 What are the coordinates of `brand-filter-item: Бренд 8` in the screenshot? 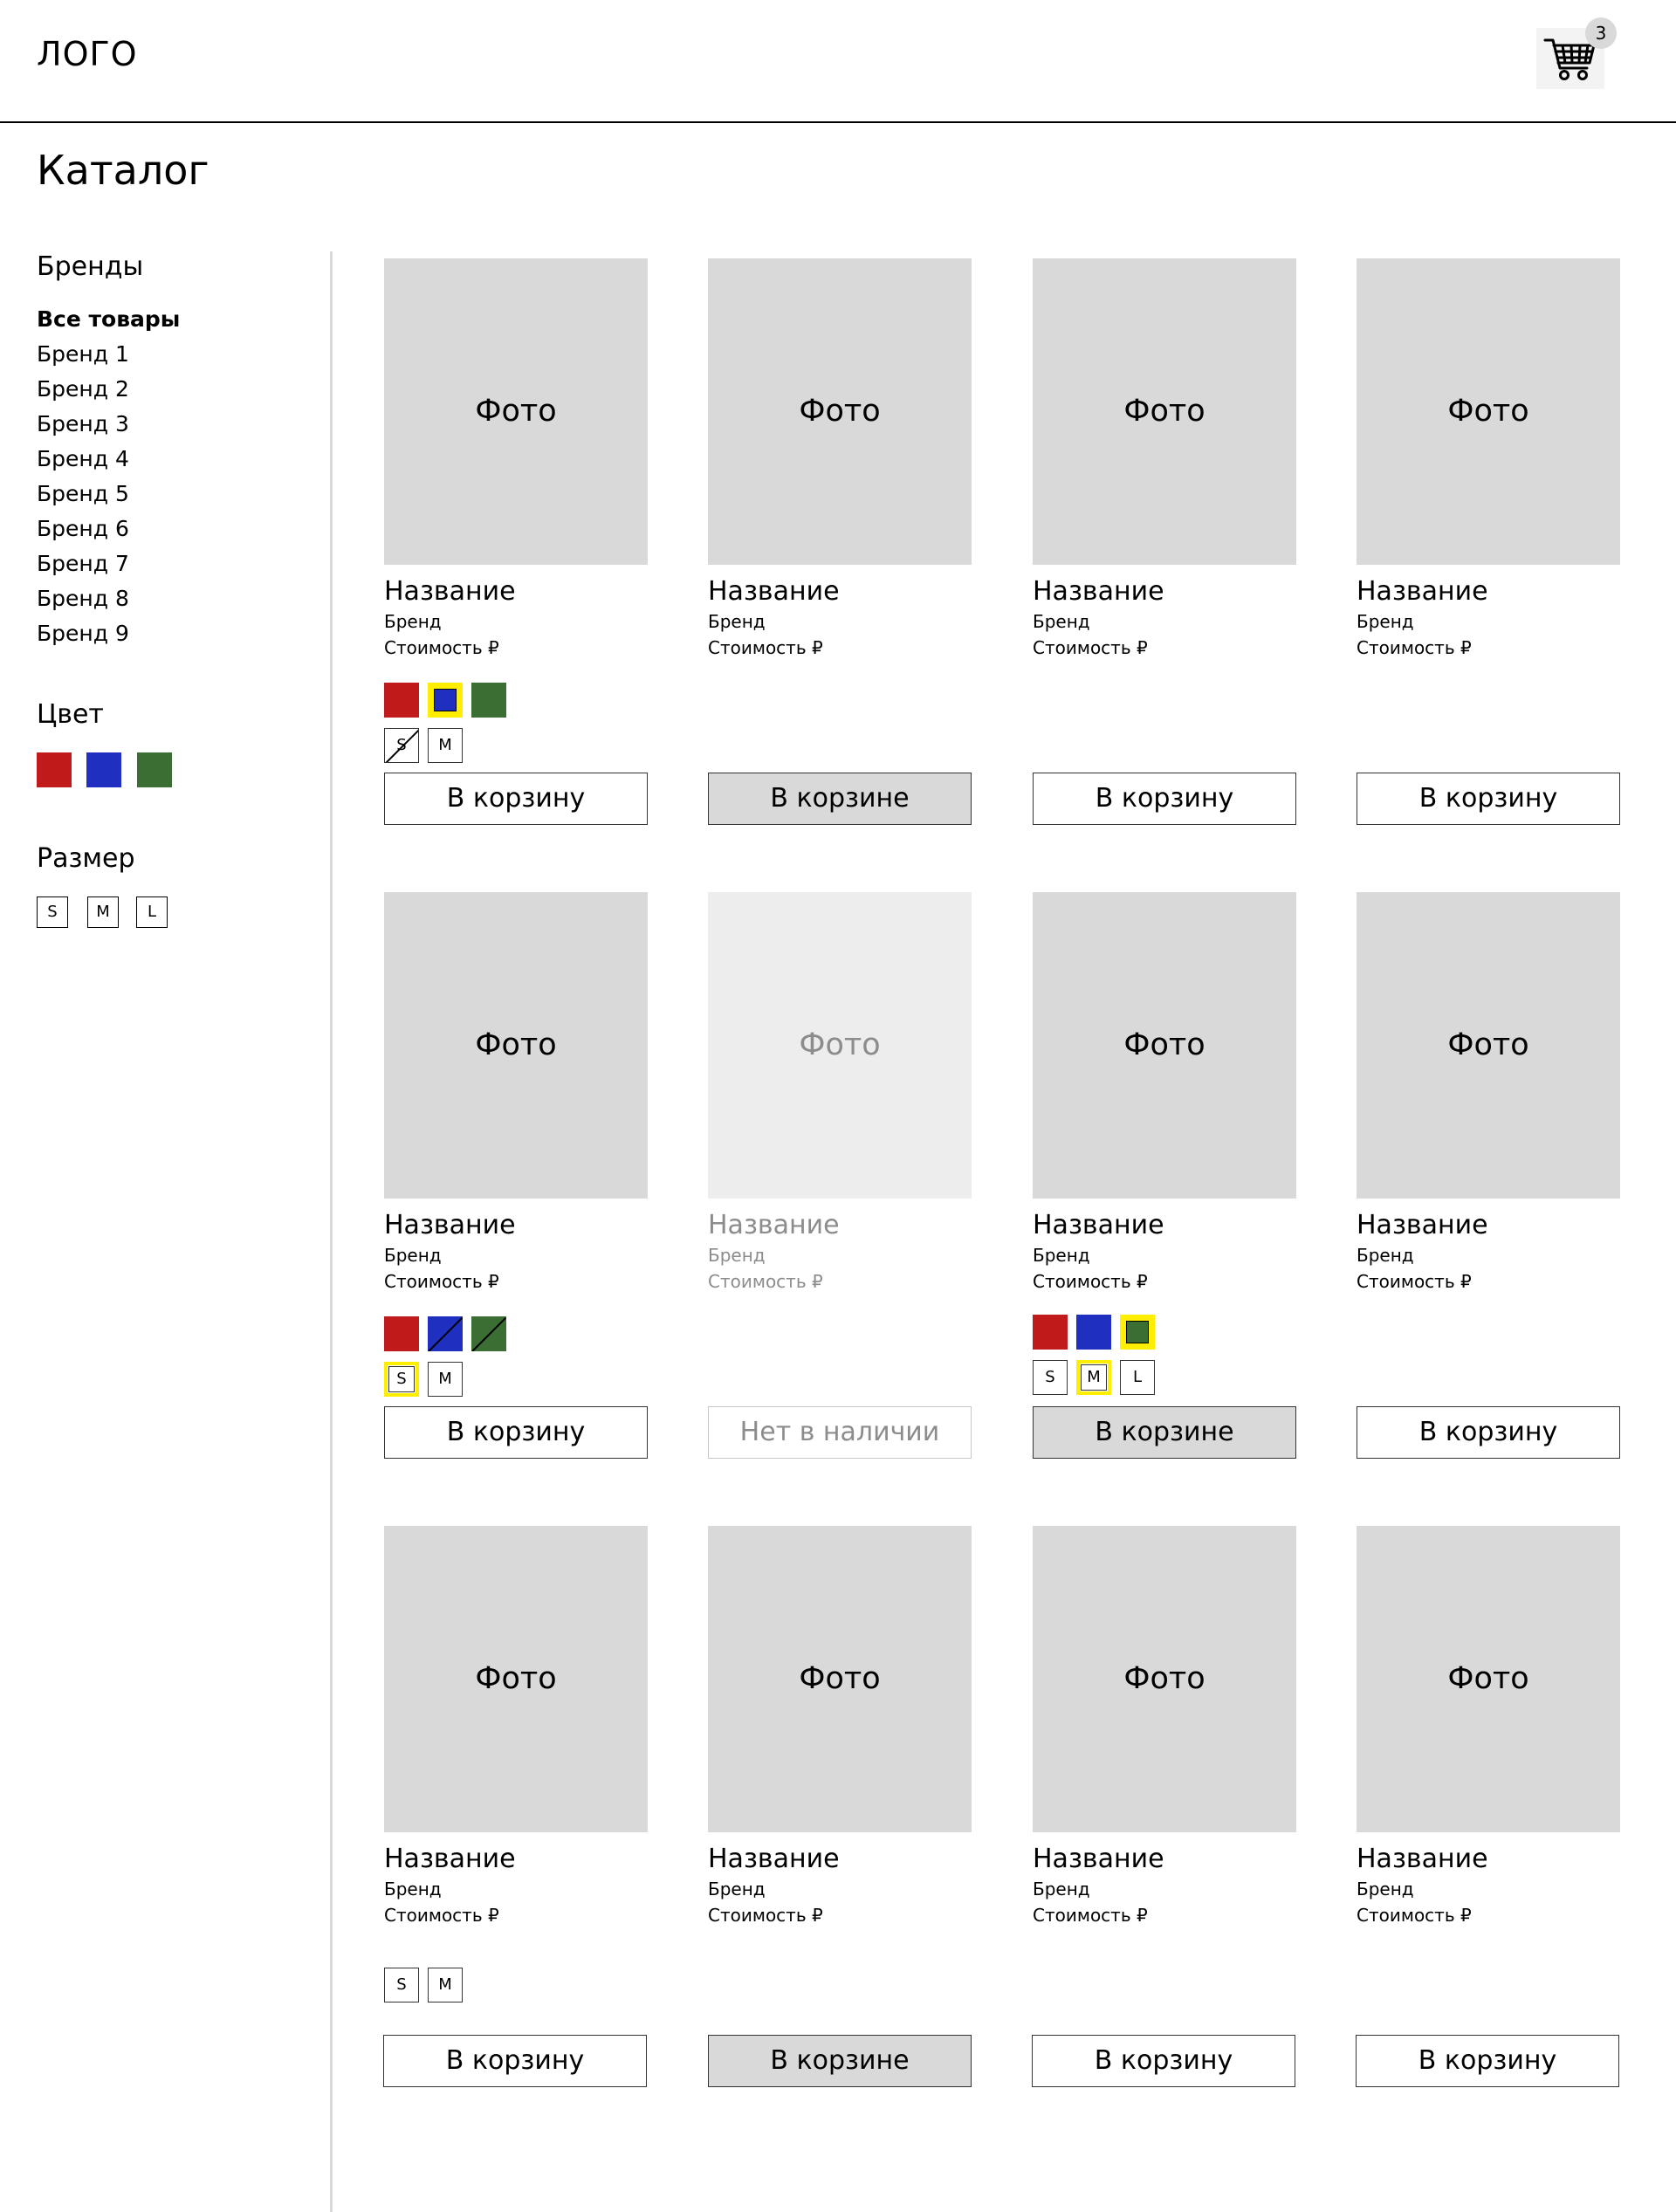 It's located at (168, 599).